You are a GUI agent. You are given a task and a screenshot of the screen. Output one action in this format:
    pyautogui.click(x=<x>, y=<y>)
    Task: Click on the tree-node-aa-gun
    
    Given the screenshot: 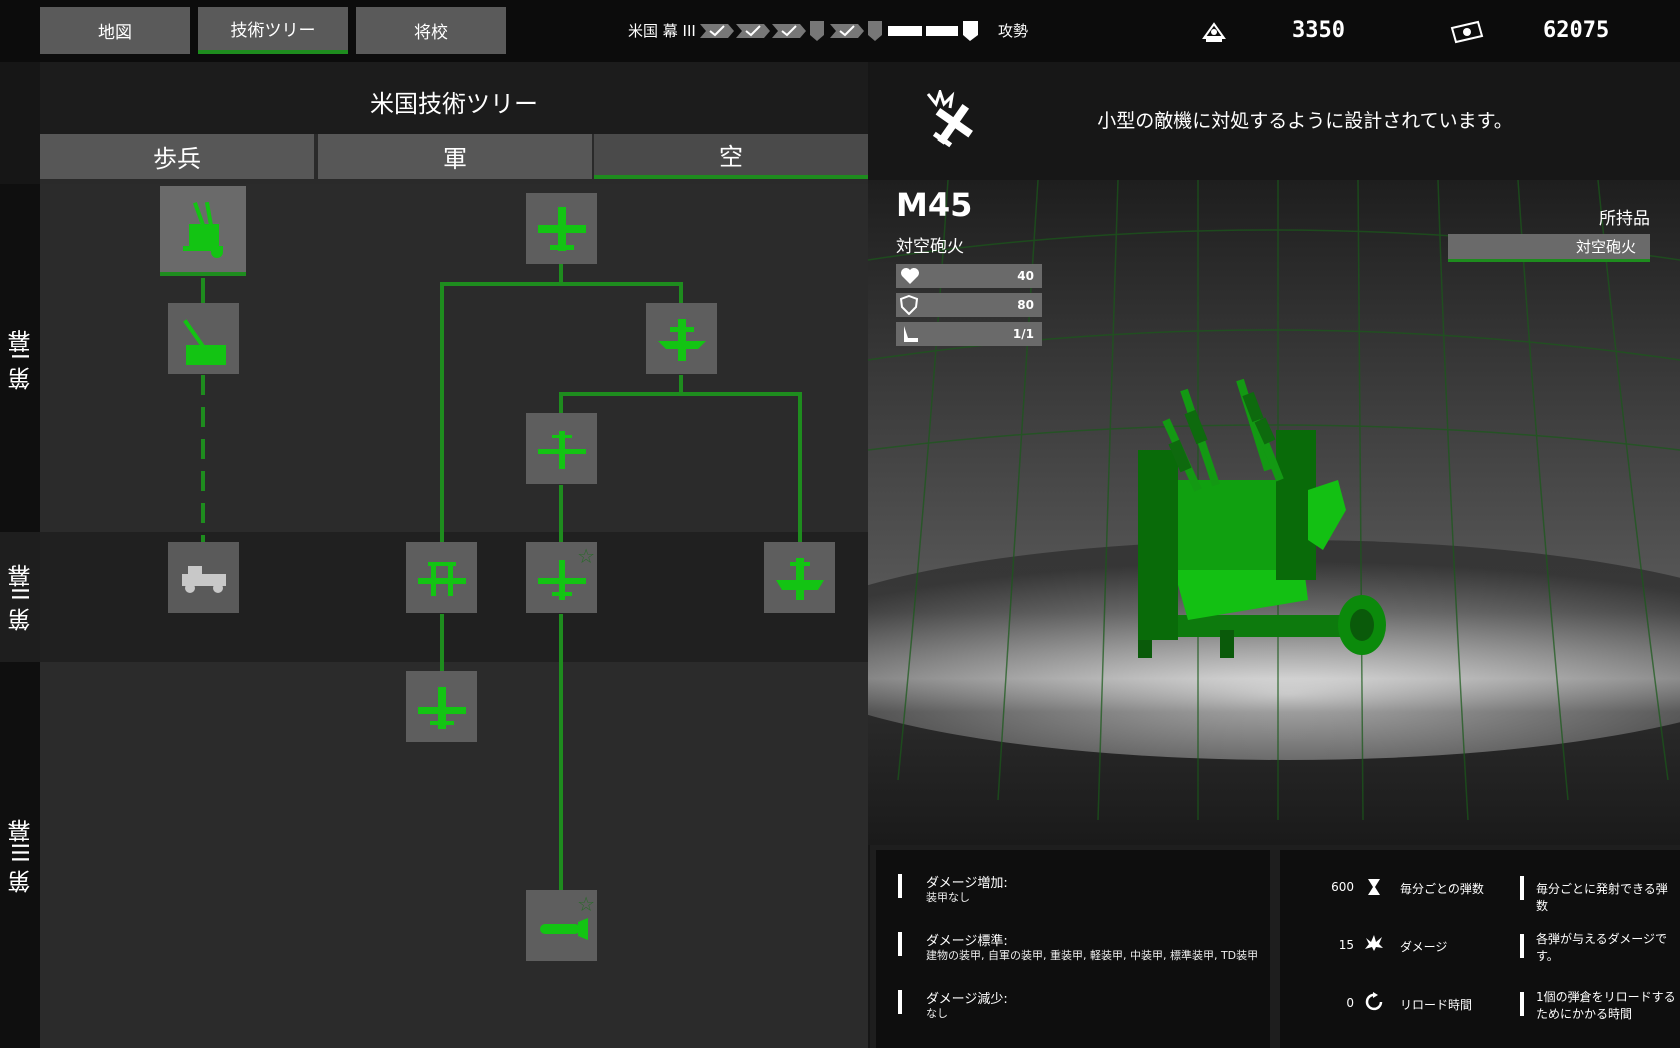 What is the action you would take?
    pyautogui.click(x=203, y=338)
    